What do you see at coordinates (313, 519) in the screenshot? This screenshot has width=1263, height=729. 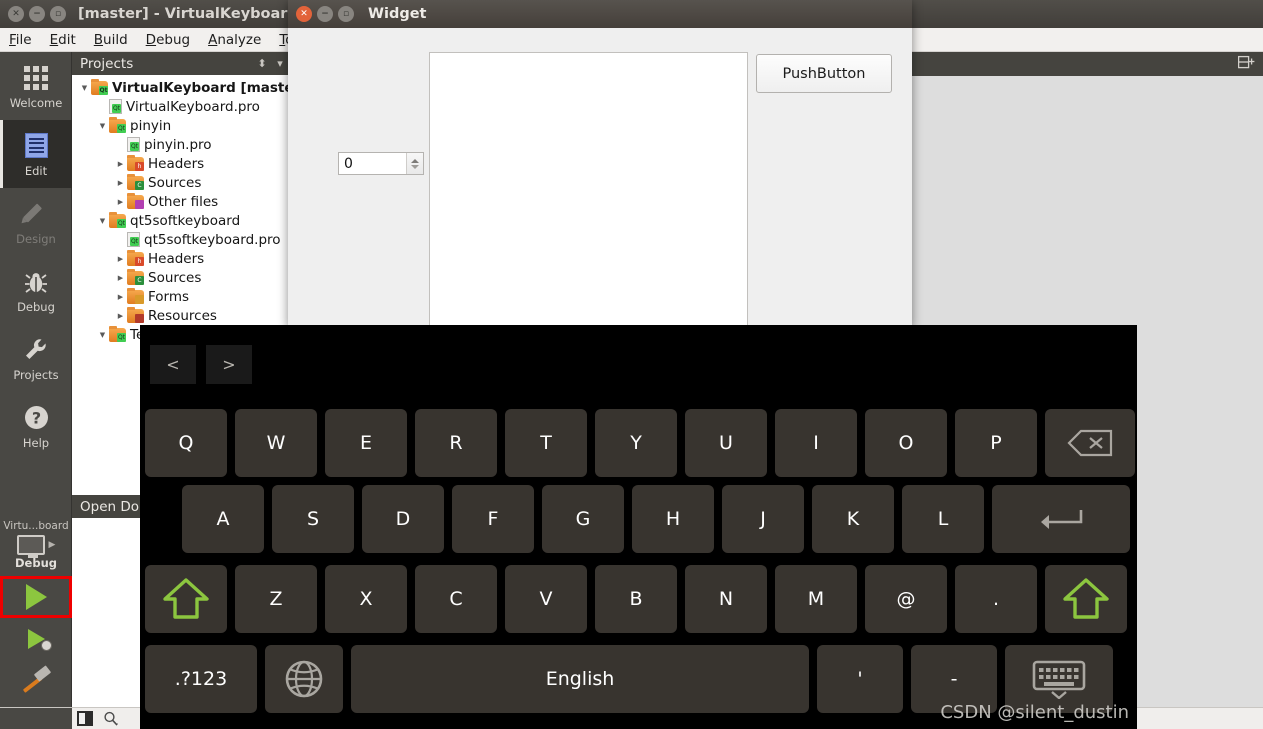 I see `key-s: S` at bounding box center [313, 519].